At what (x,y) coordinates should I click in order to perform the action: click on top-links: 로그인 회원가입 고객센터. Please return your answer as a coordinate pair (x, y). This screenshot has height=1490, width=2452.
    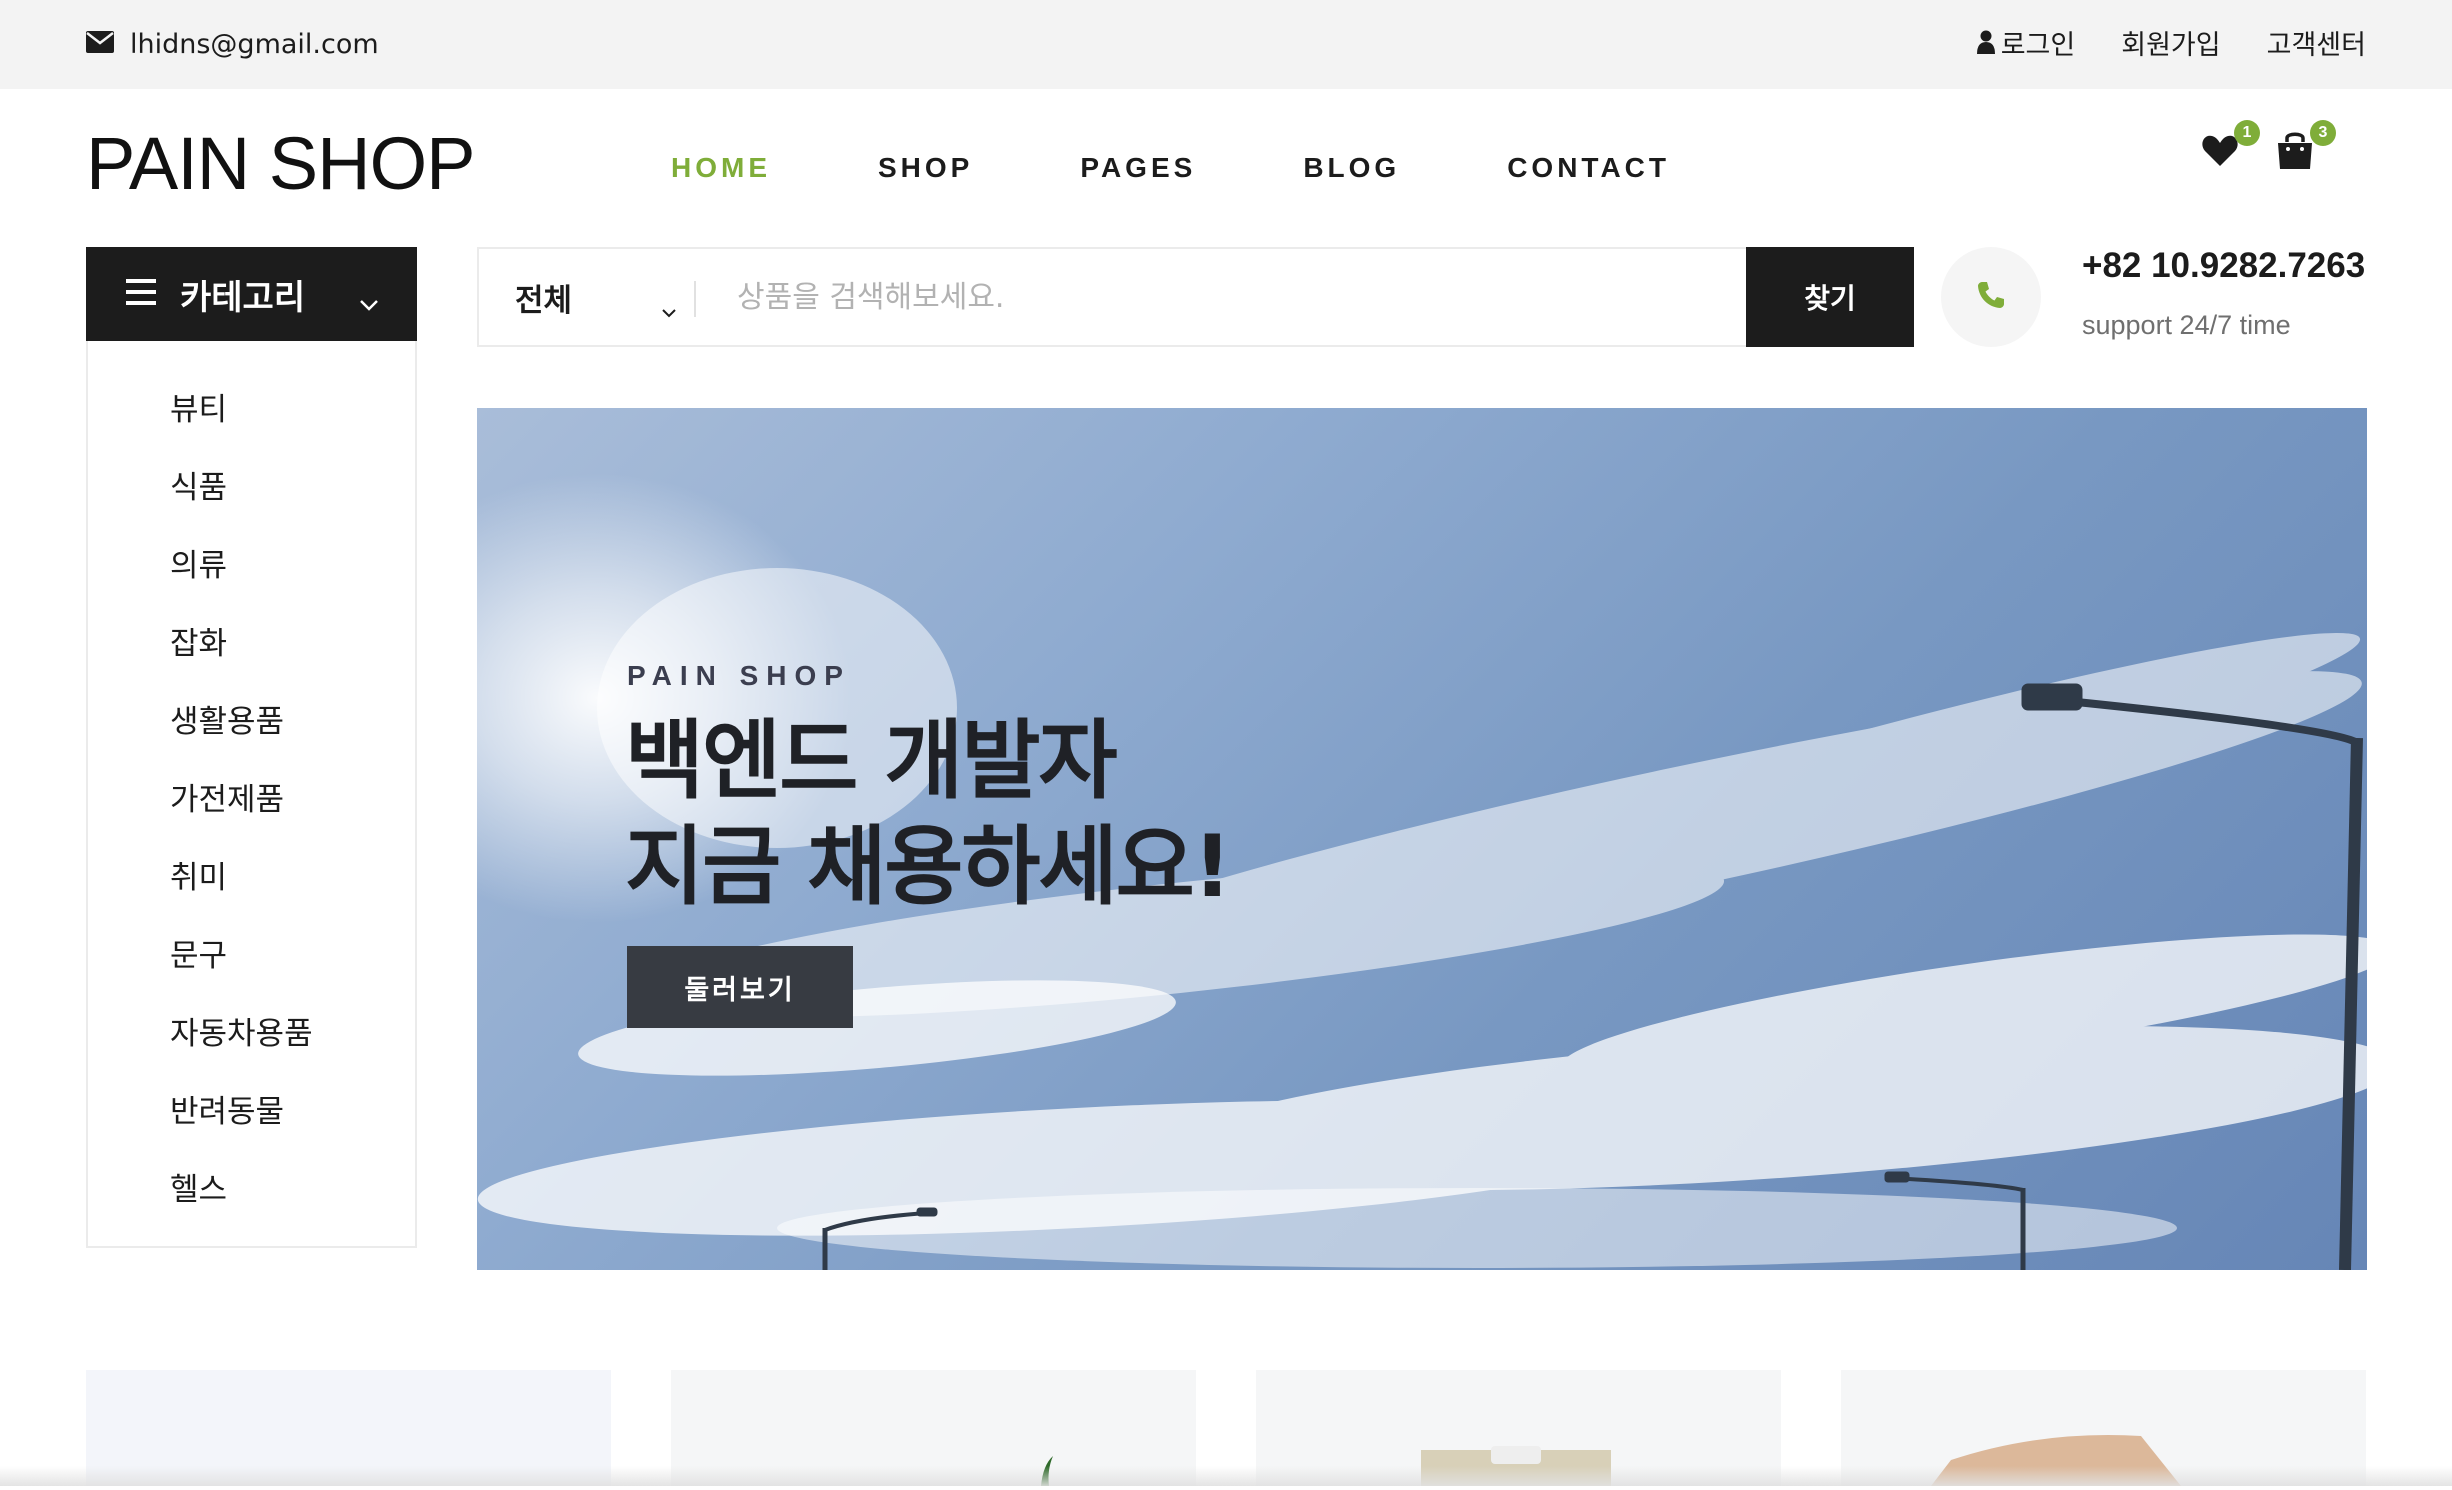
    Looking at the image, I should click on (2171, 42).